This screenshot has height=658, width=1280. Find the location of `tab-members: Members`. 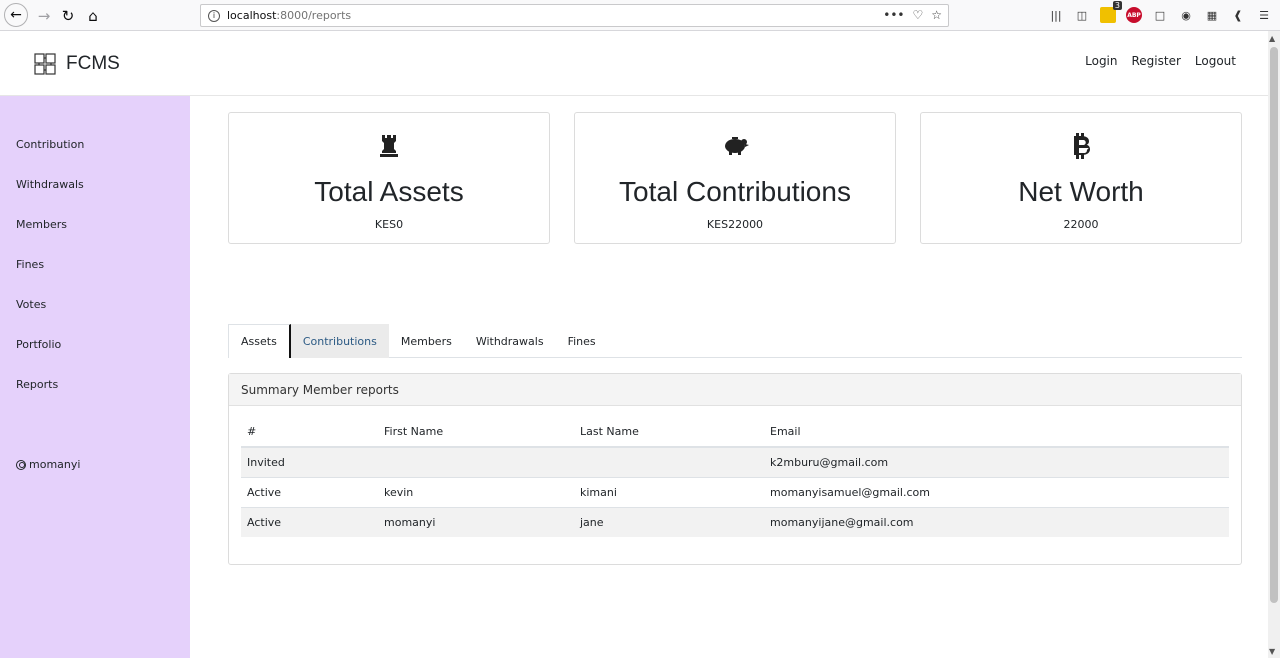

tab-members: Members is located at coordinates (426, 341).